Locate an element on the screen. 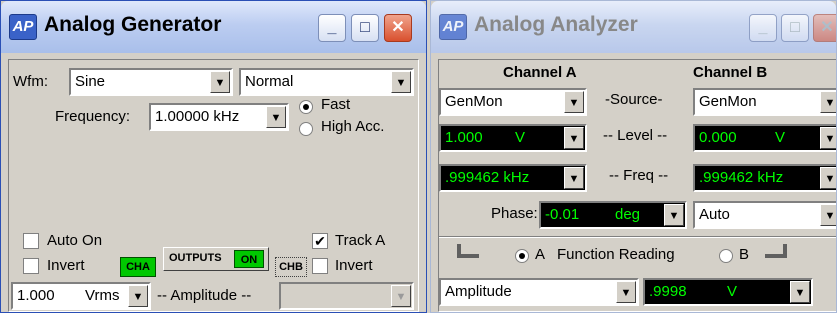  fast-radio is located at coordinates (306, 107).